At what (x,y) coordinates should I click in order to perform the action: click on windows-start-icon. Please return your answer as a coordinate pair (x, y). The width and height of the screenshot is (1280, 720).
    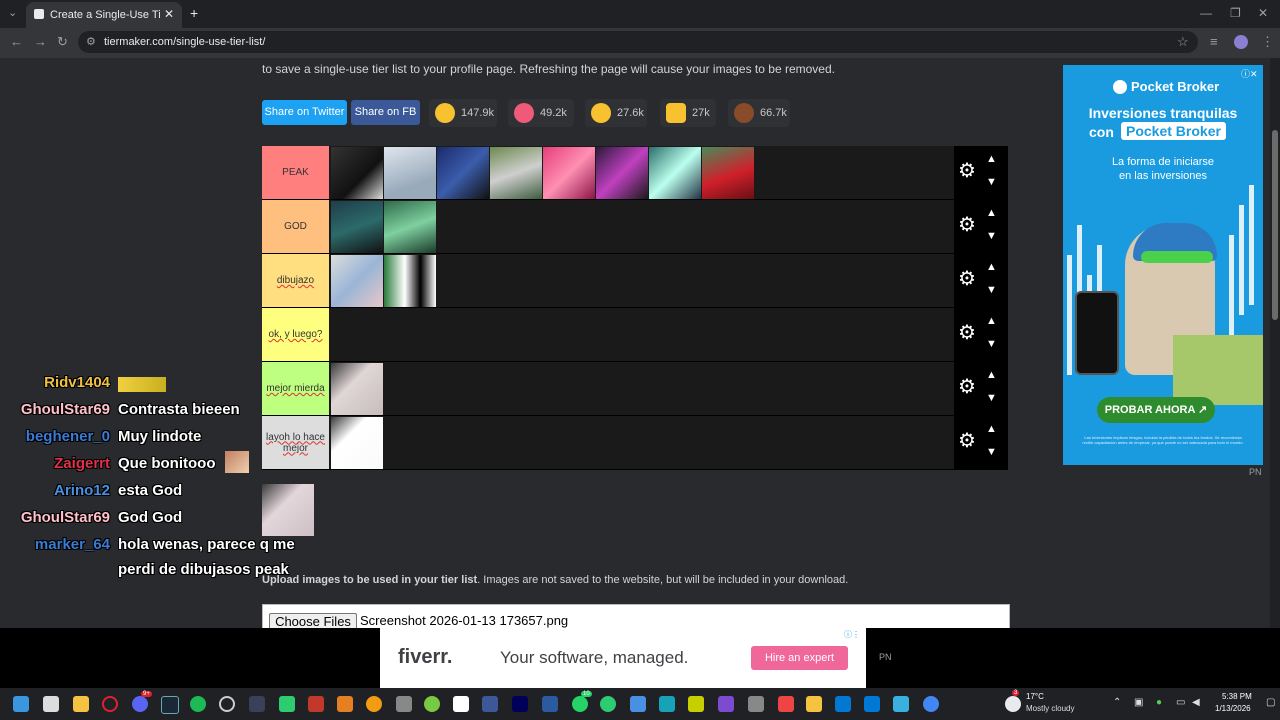
    Looking at the image, I should click on (21, 704).